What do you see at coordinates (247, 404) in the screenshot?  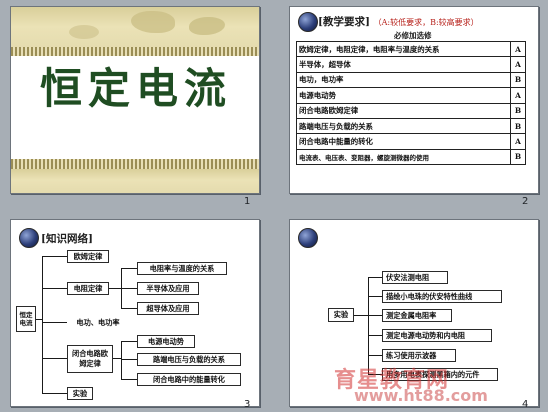 I see `slide-number-3: 3` at bounding box center [247, 404].